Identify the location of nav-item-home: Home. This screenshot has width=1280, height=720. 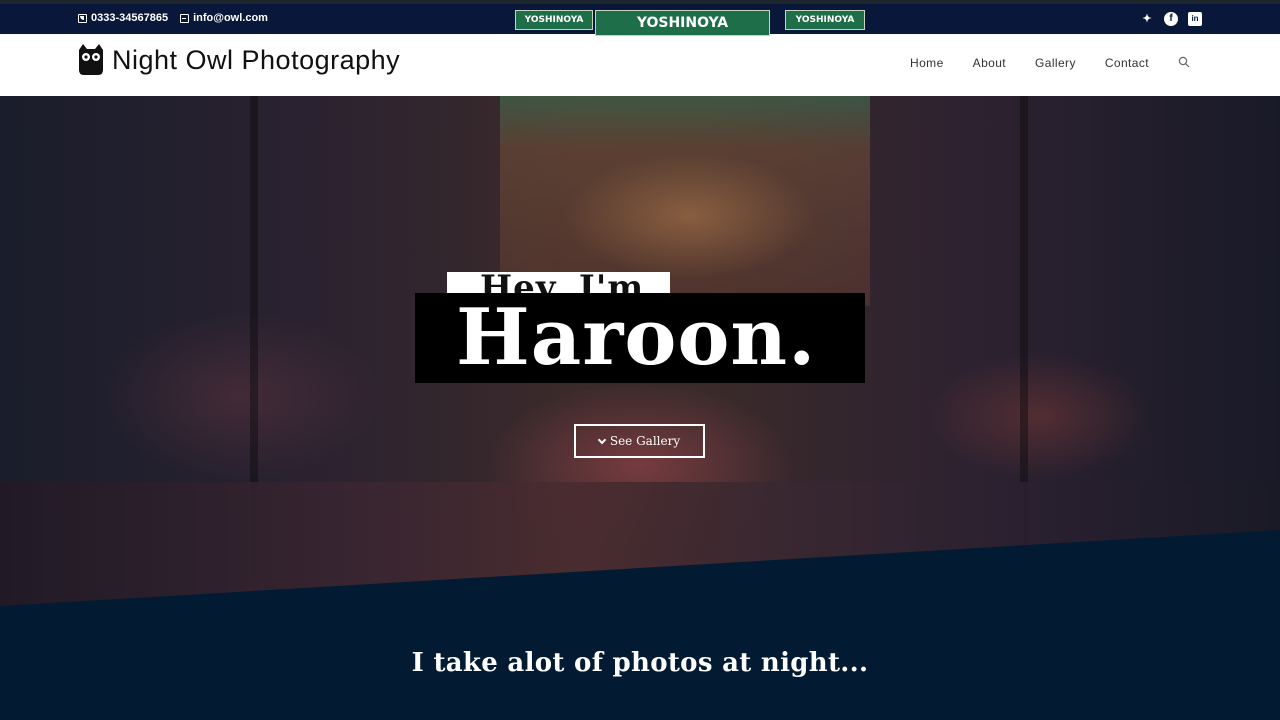
(927, 63).